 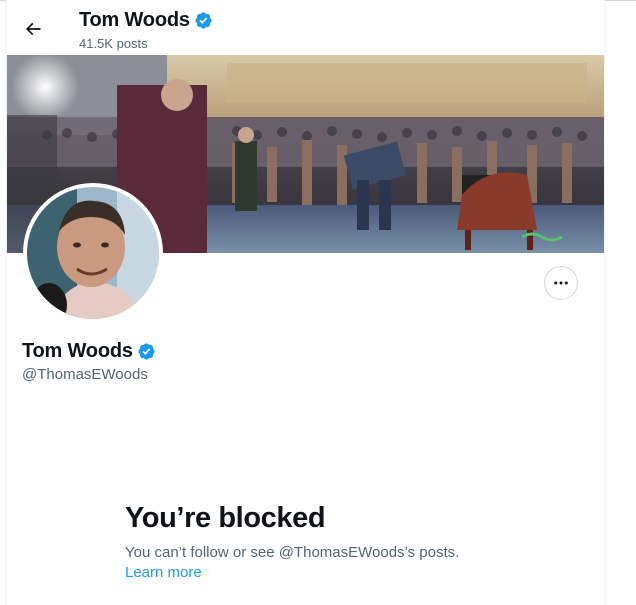 I want to click on back-button, so click(x=33, y=29).